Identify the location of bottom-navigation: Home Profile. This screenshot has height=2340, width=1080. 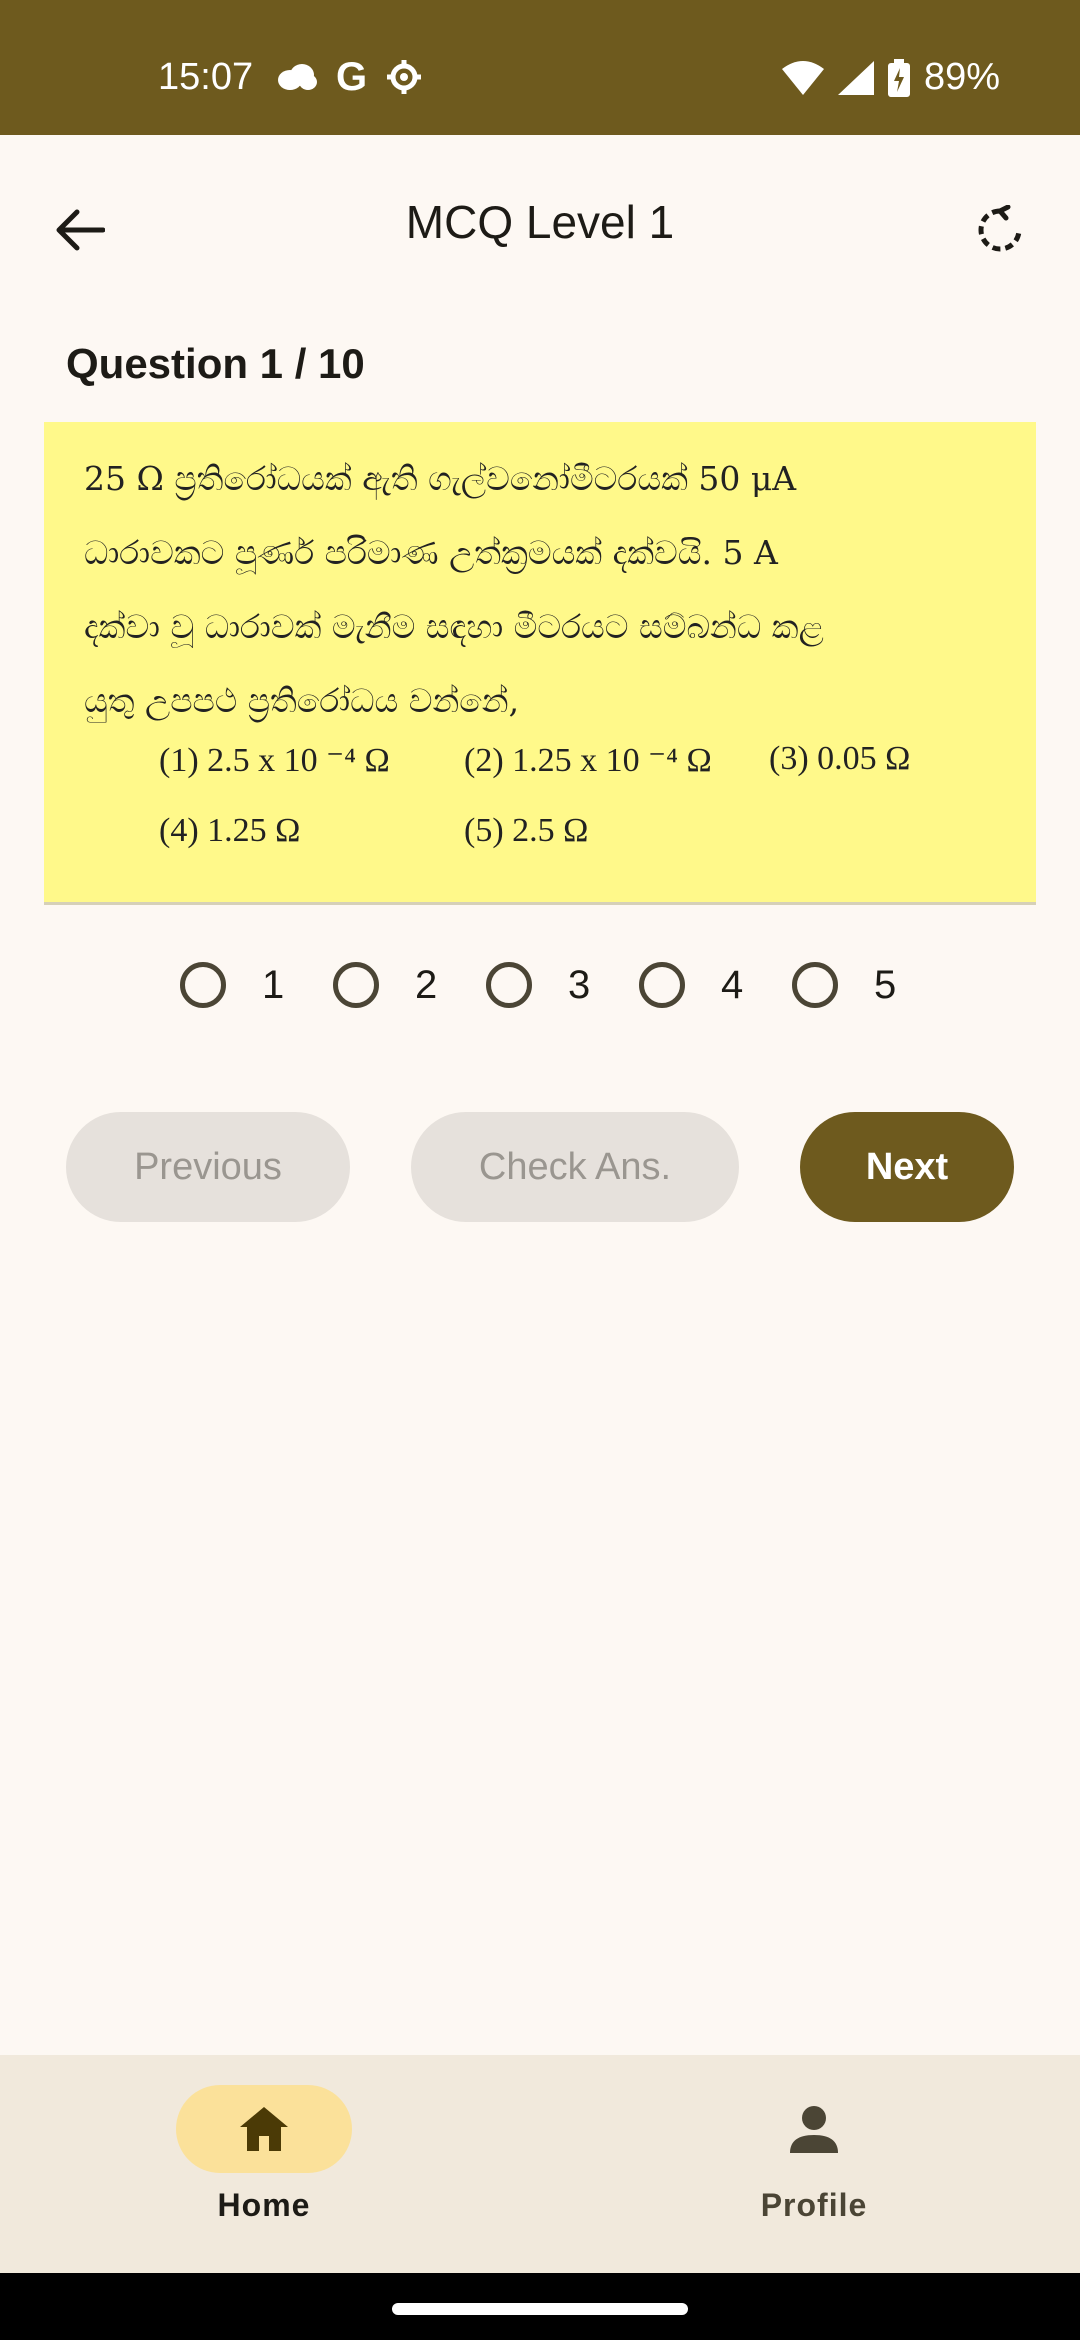
(540, 2164).